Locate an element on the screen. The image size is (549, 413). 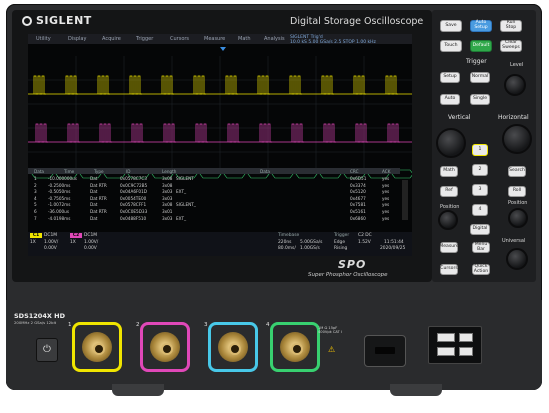
measure-button: Measure is located at coordinates (449, 247).